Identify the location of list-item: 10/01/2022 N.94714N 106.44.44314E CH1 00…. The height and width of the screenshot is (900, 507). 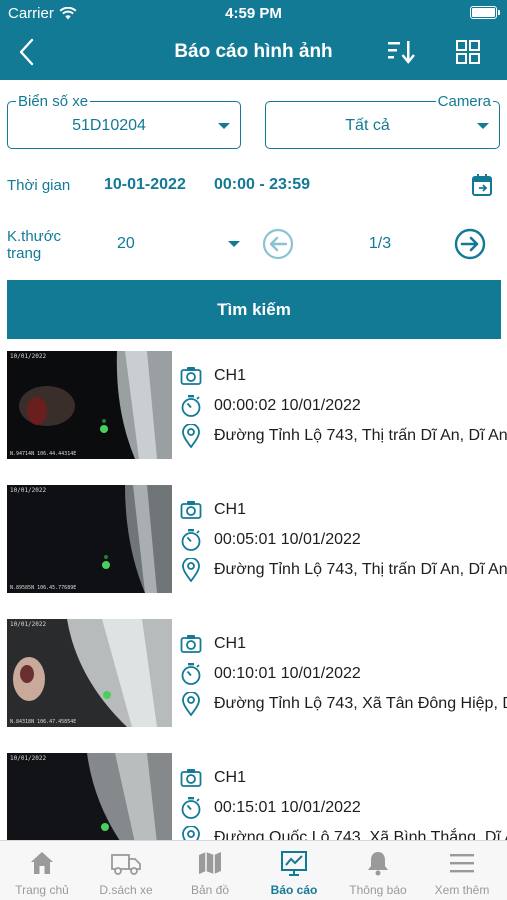
(253, 409).